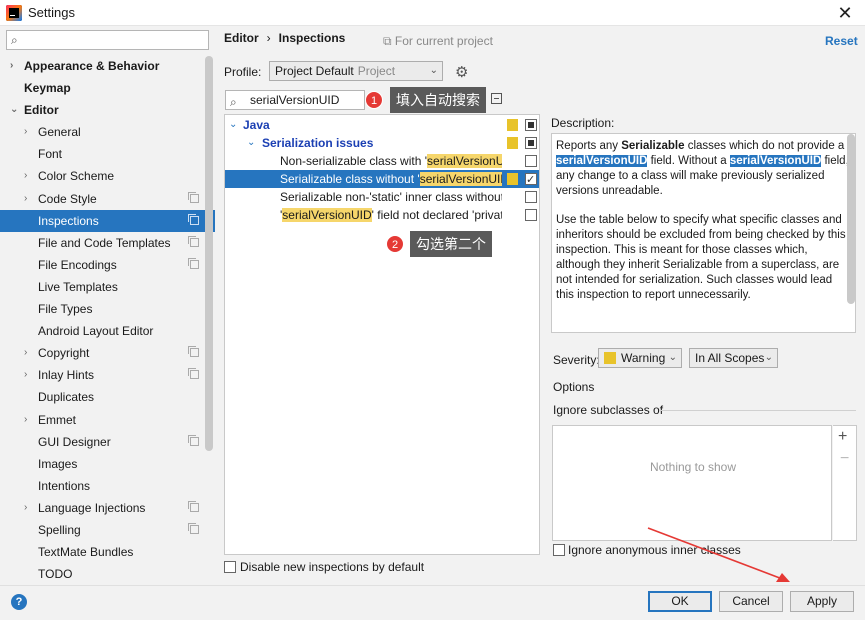  Describe the element at coordinates (461, 72) in the screenshot. I see `gear-icon: ⚙` at that location.